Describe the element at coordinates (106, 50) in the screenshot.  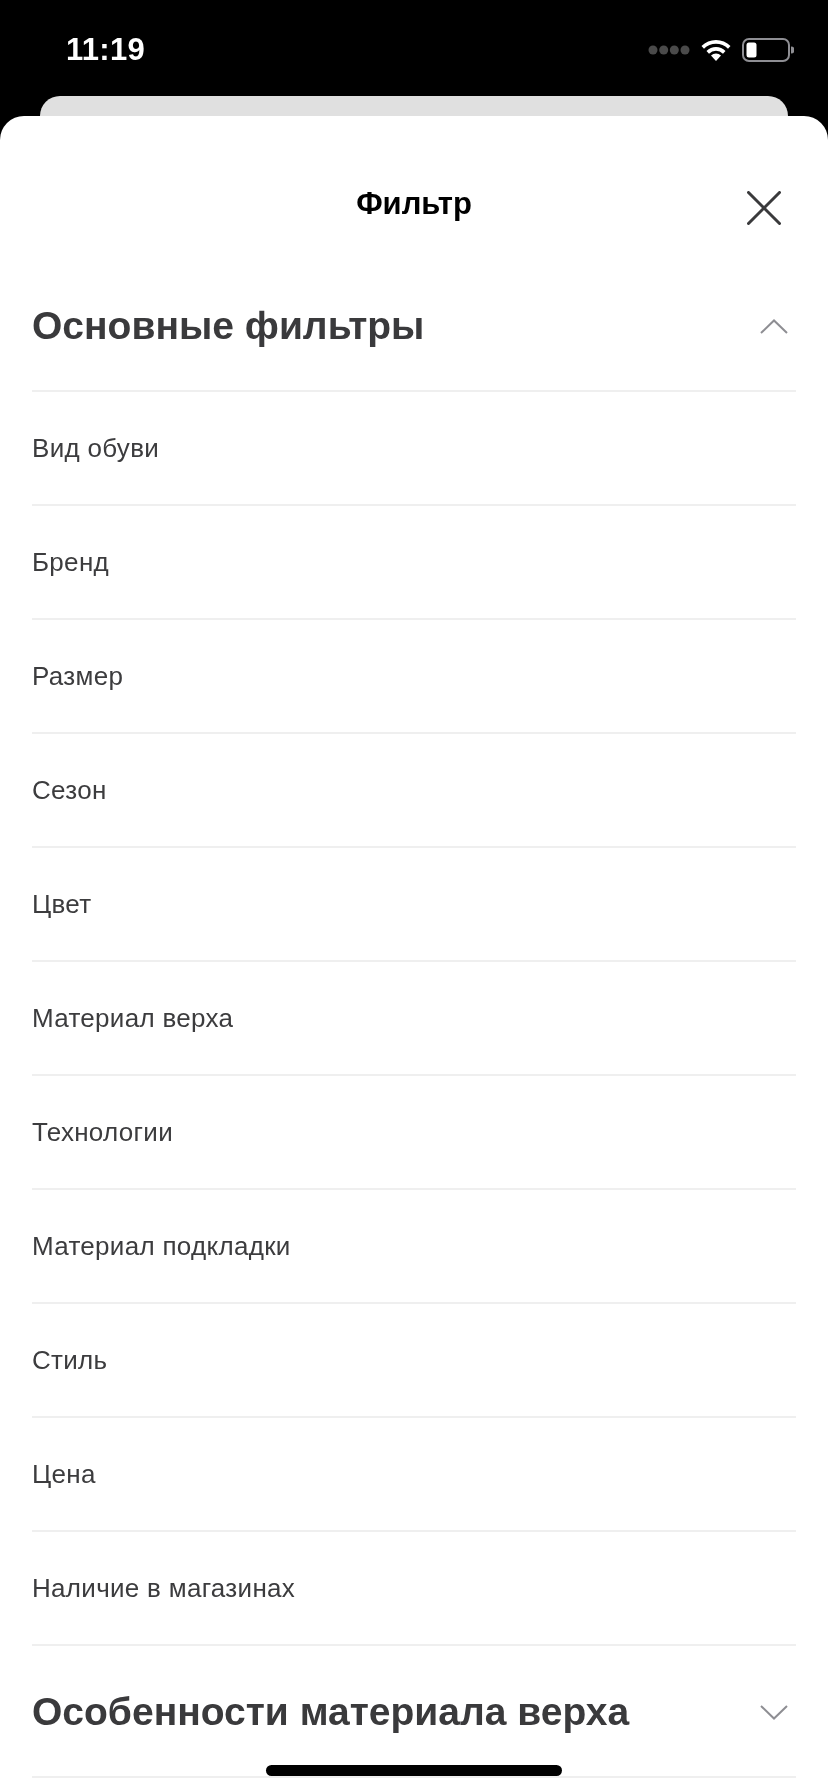
I see `status-time: 11:19` at that location.